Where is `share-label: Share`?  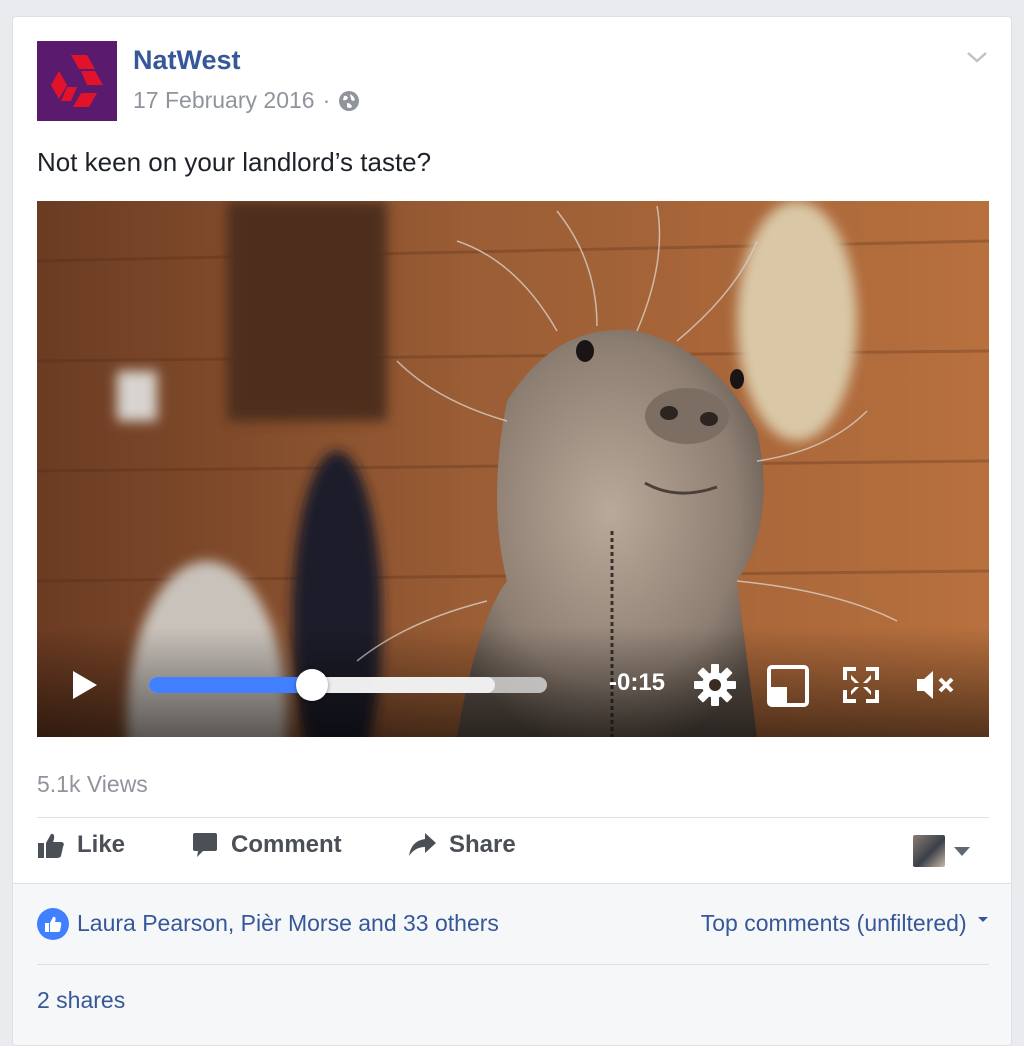
share-label: Share is located at coordinates (482, 844).